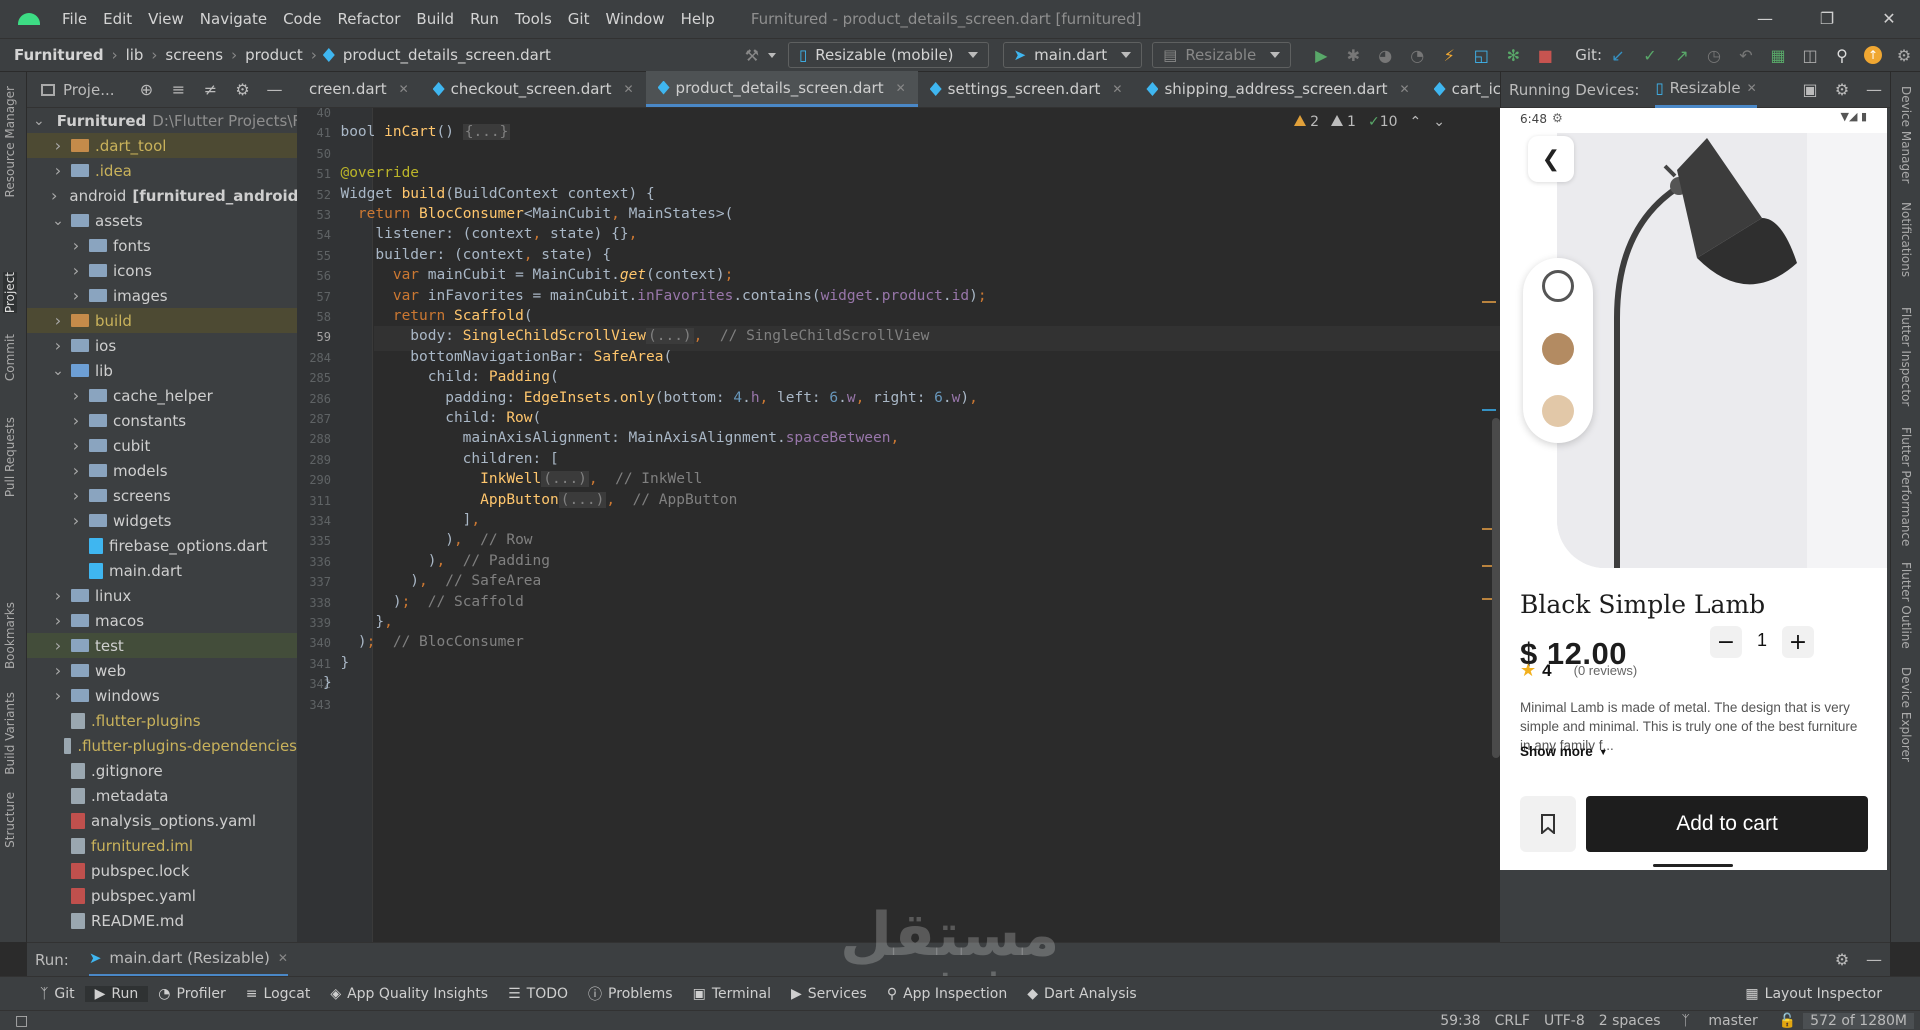 Image resolution: width=1920 pixels, height=1030 pixels. Describe the element at coordinates (409, 994) in the screenshot. I see `tool-app-quality-insights: ◈ App Quality Insights` at that location.